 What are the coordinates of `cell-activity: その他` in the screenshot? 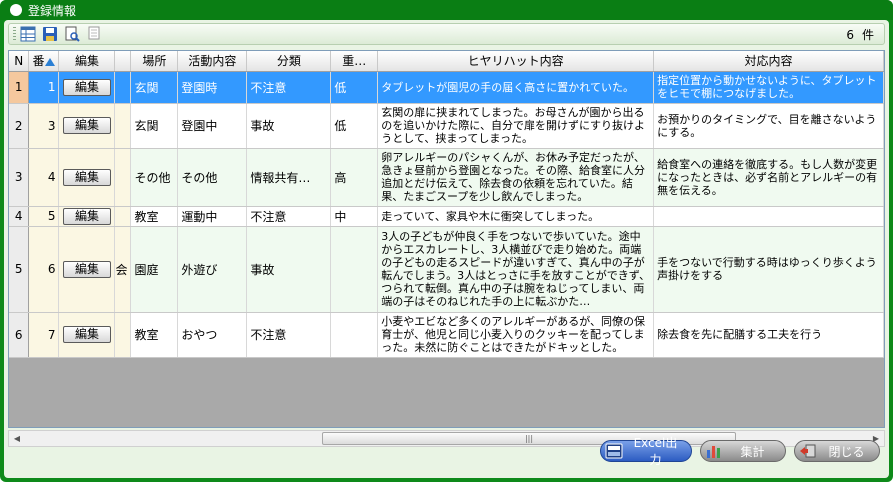 It's located at (212, 177).